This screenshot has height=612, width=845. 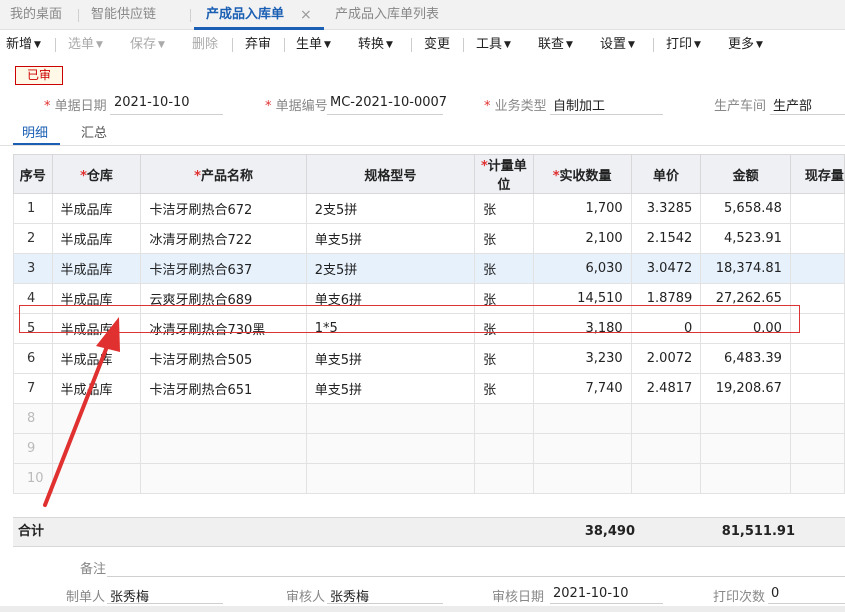 What do you see at coordinates (223, 388) in the screenshot?
I see `cell-product: 卡洁牙刷热合651` at bounding box center [223, 388].